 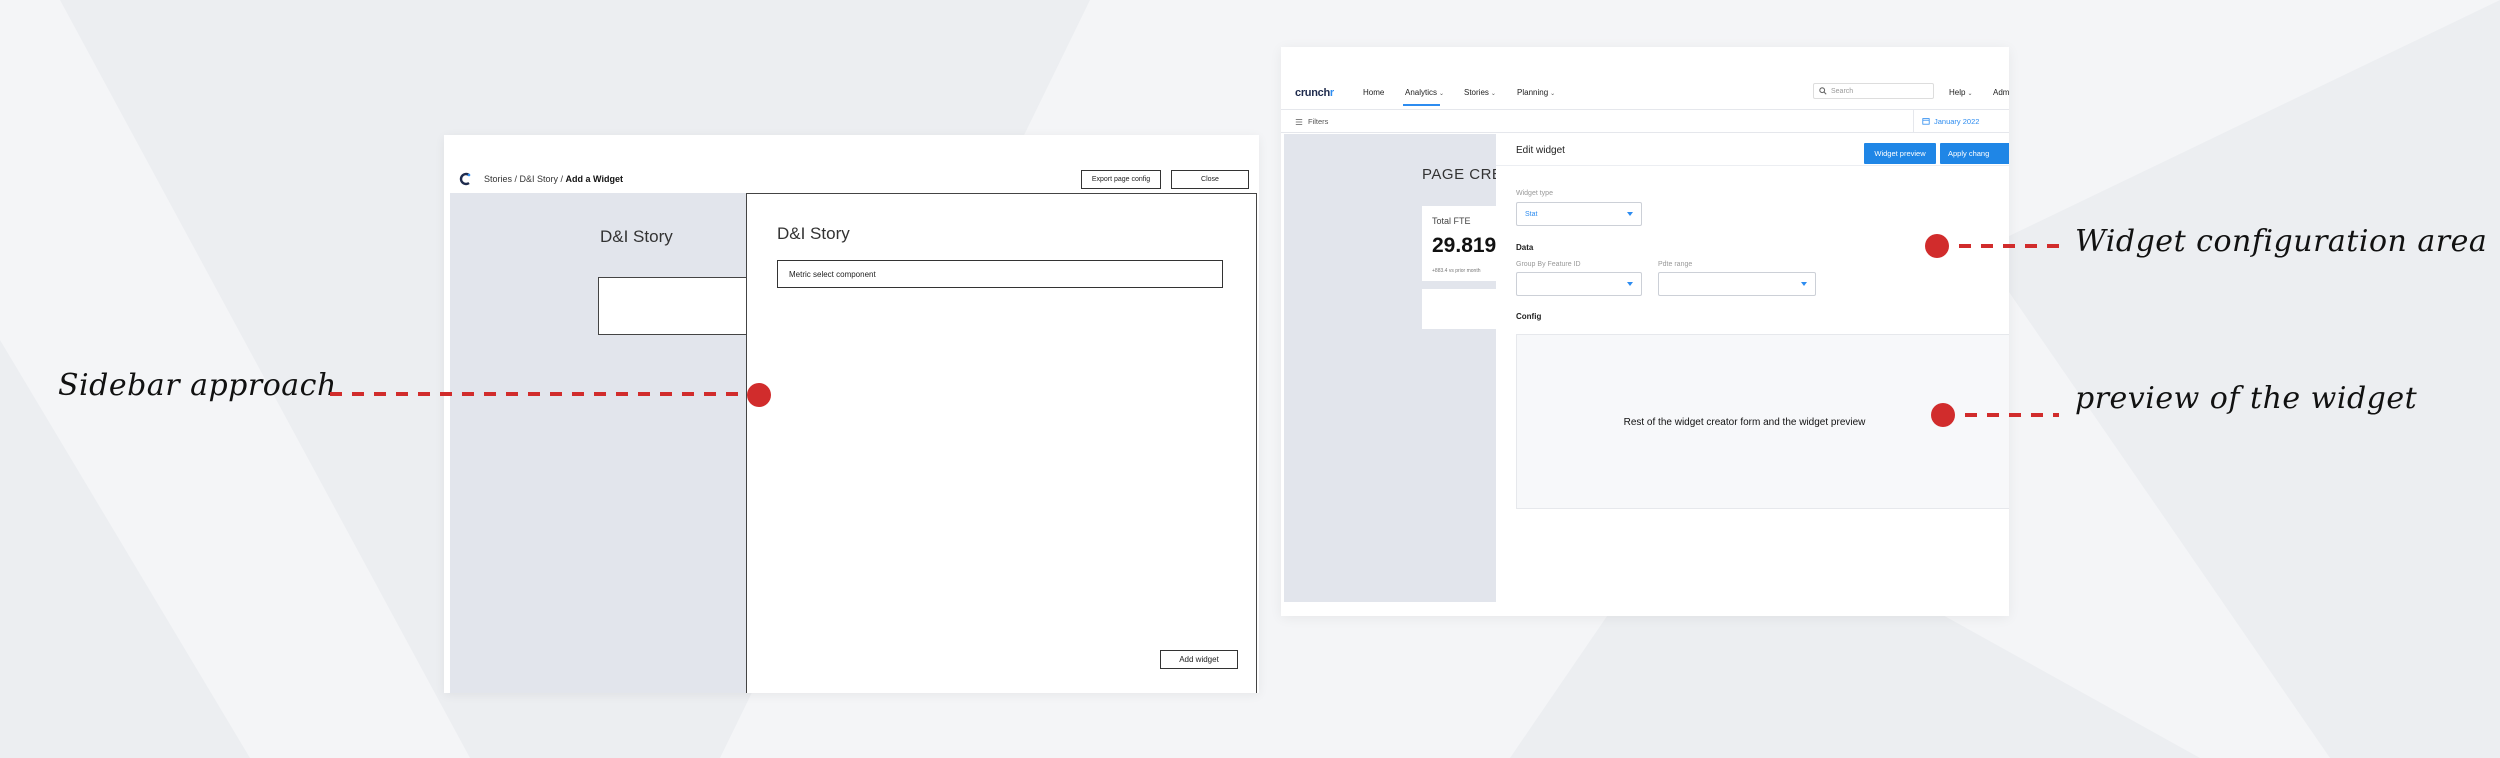 What do you see at coordinates (1957, 121) in the screenshot?
I see `date-label: January 2022` at bounding box center [1957, 121].